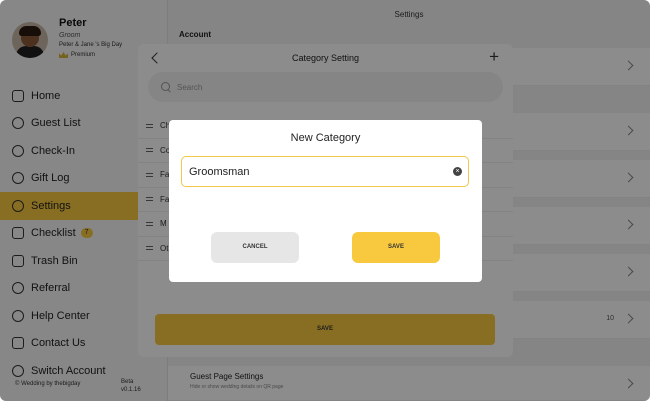 This screenshot has width=650, height=401. I want to click on cancel-button: CANCEL, so click(255, 247).